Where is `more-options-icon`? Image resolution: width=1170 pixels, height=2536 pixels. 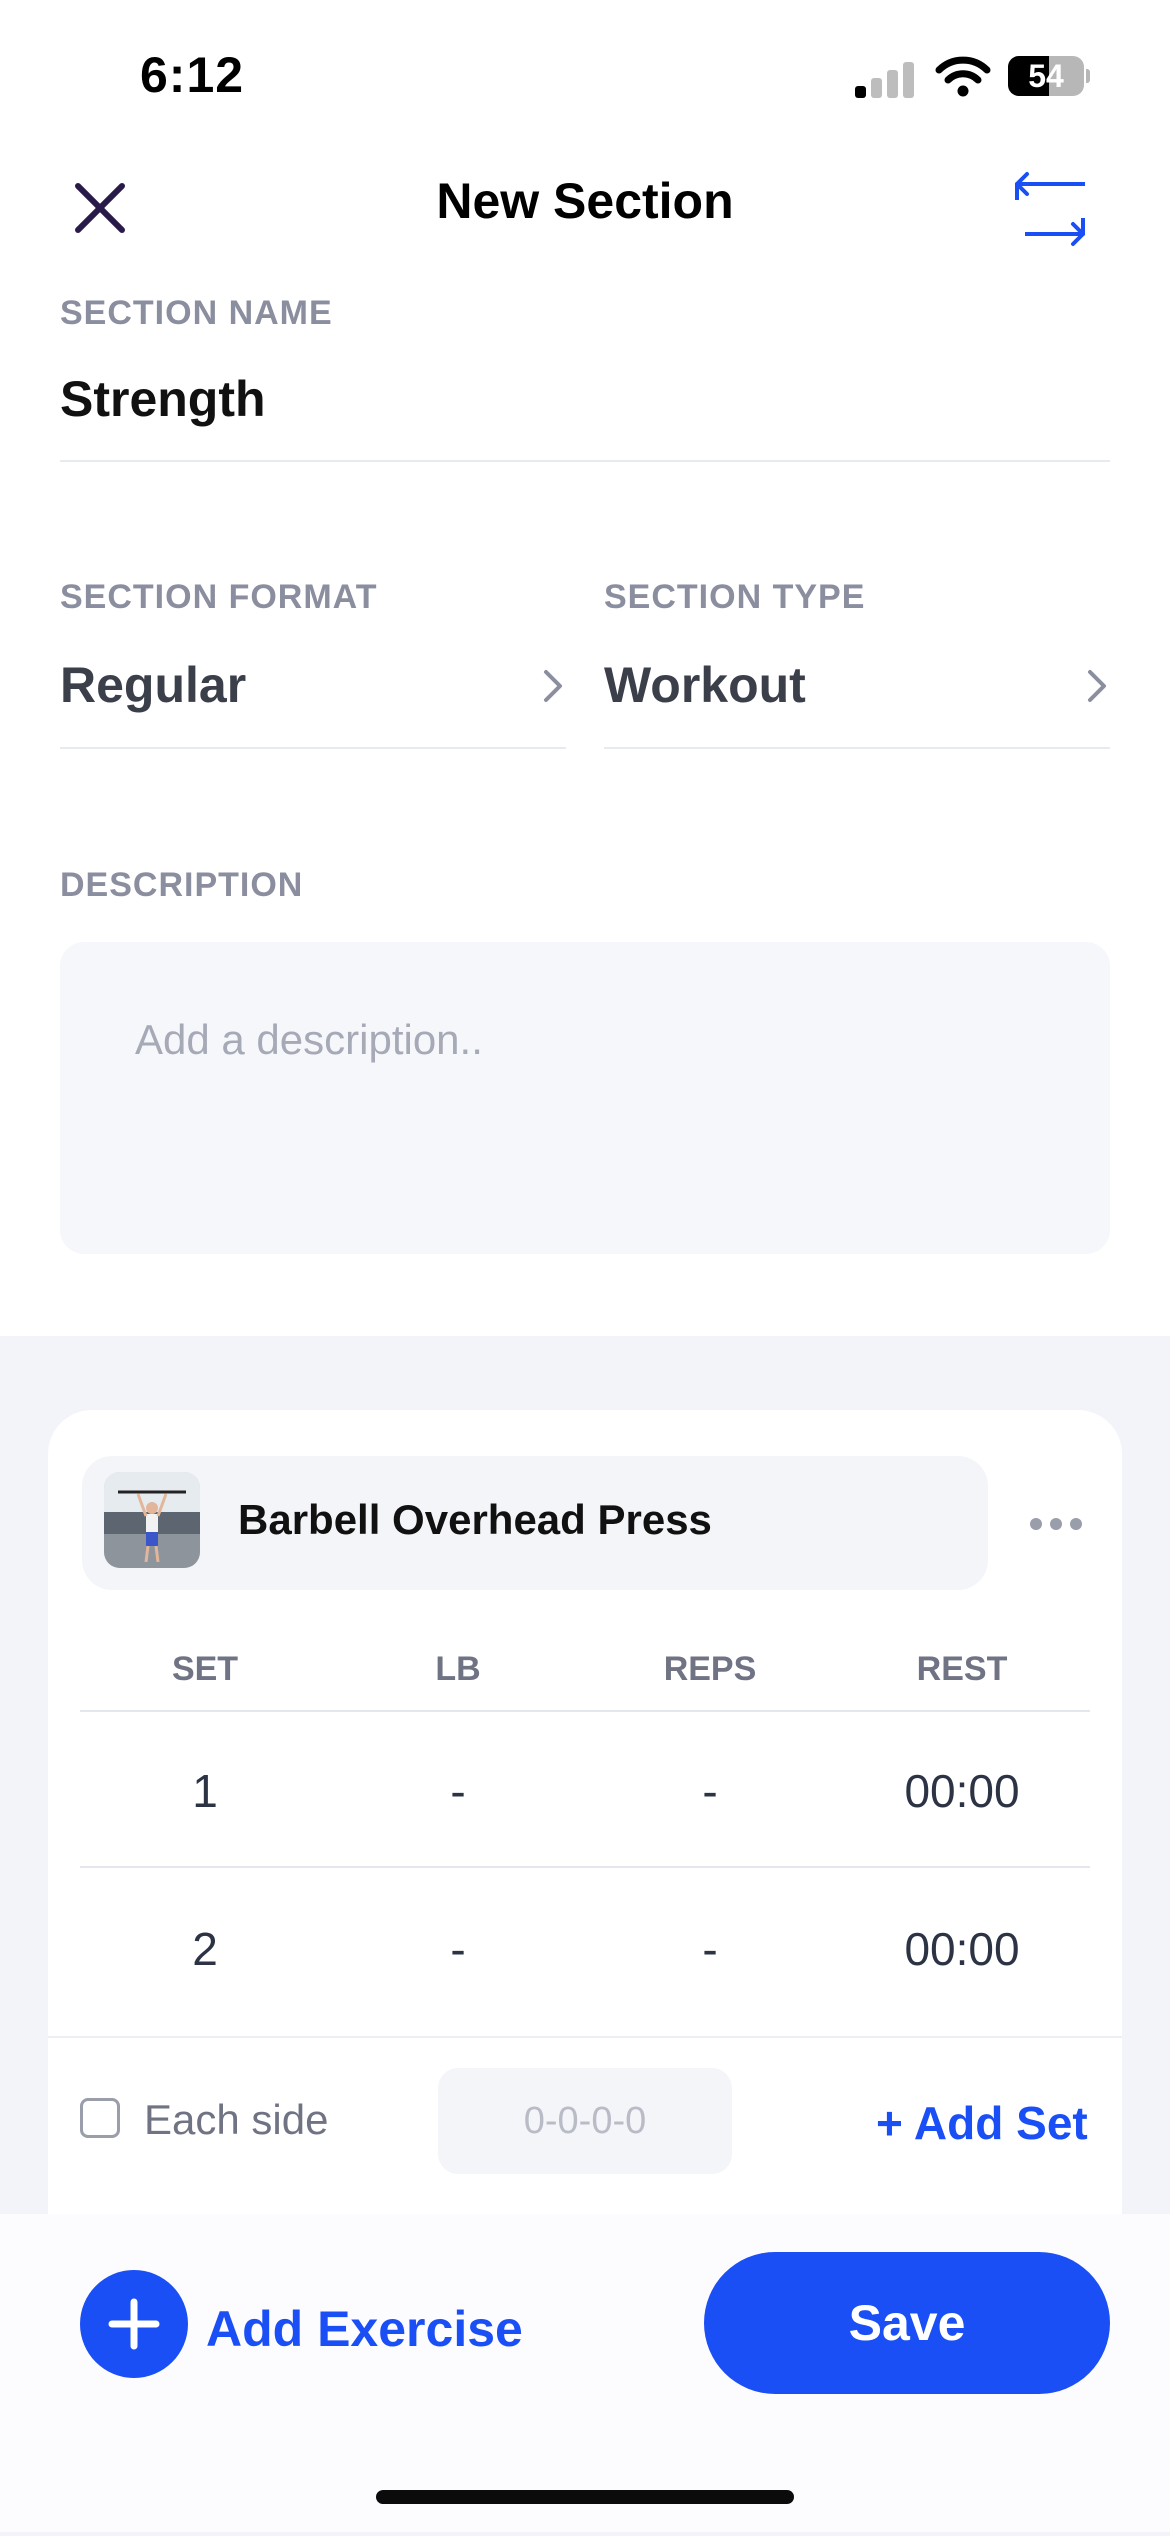 more-options-icon is located at coordinates (1057, 1523).